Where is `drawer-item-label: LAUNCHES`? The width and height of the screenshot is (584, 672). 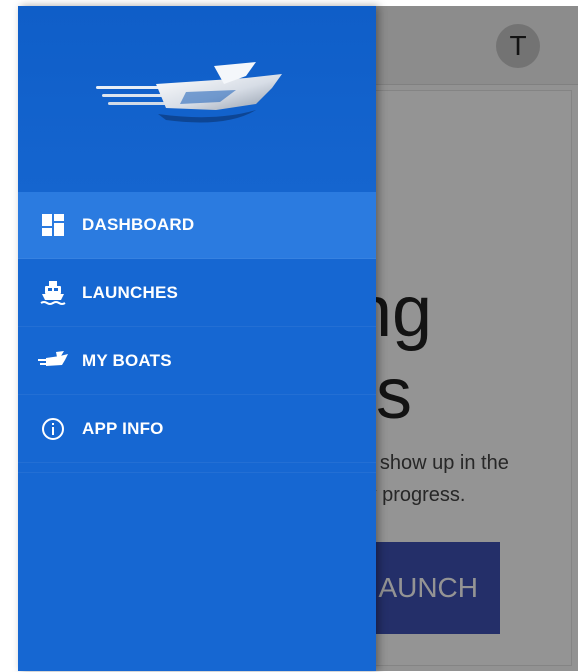 drawer-item-label: LAUNCHES is located at coordinates (130, 292).